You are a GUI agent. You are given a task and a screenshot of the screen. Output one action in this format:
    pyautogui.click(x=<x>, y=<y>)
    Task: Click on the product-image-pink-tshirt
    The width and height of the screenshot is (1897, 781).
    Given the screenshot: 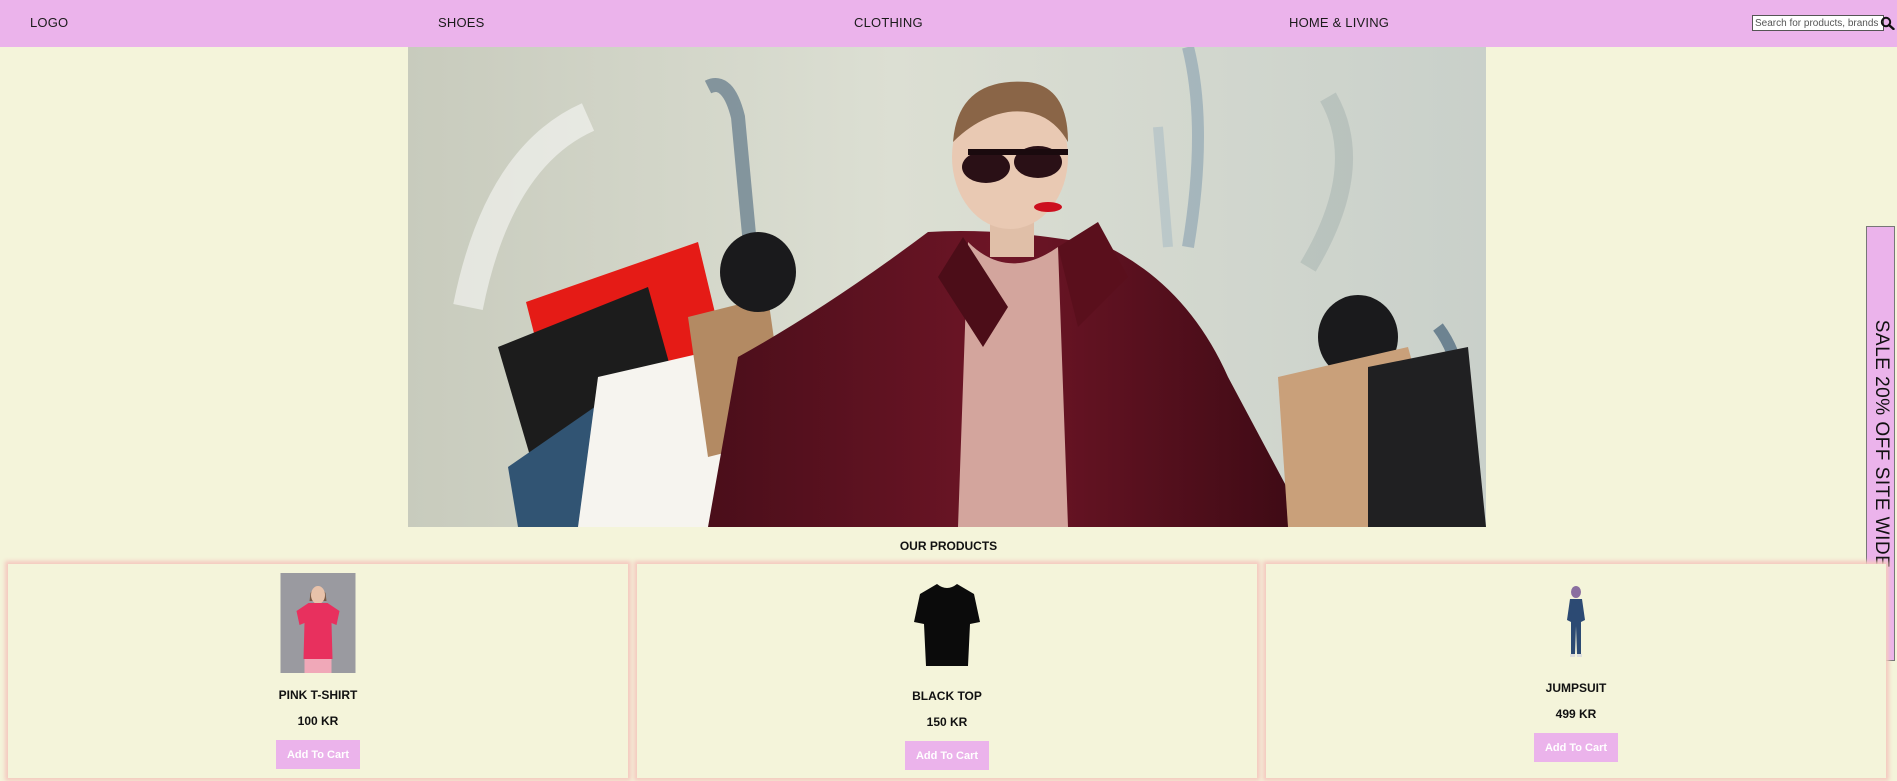 What is the action you would take?
    pyautogui.click(x=318, y=623)
    